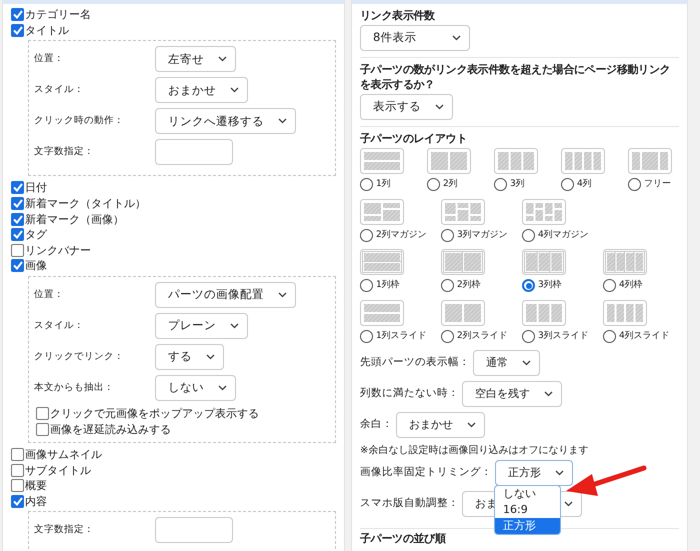 This screenshot has height=551, width=700. Describe the element at coordinates (482, 235) in the screenshot. I see `radio-label: 3列マガジン` at that location.